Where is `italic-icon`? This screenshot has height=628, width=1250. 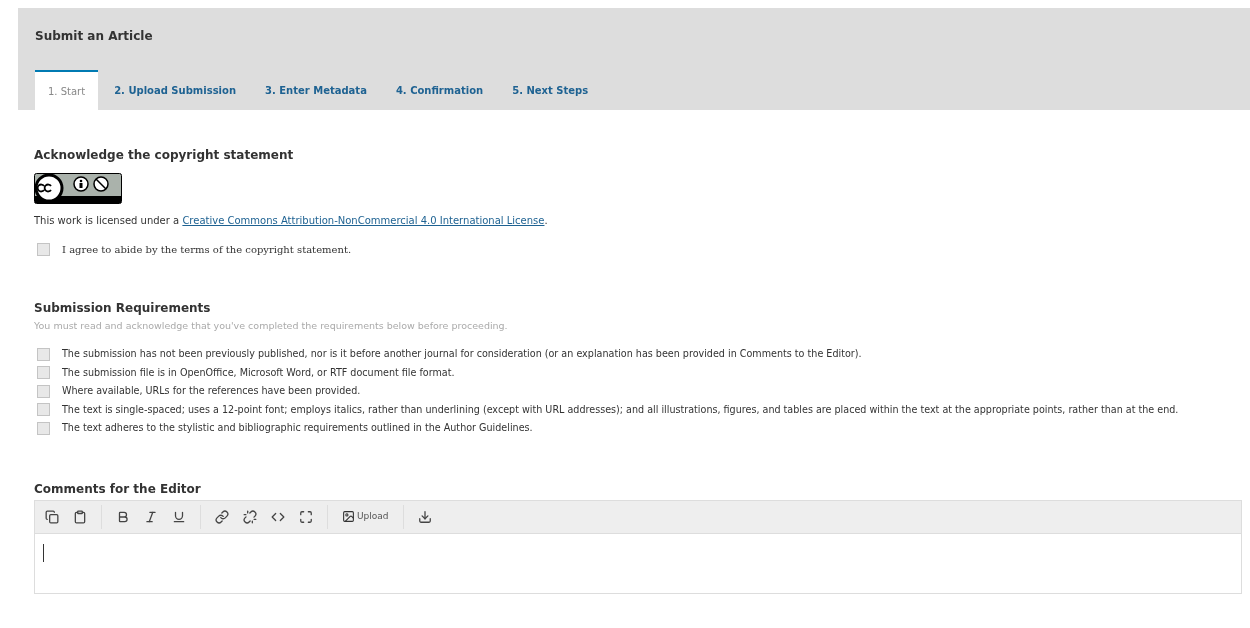 italic-icon is located at coordinates (151, 516).